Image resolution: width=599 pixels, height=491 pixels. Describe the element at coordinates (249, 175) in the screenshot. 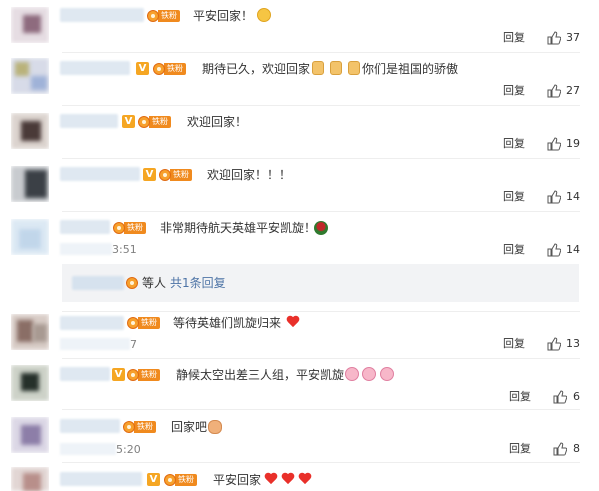

I see `comment-text: 欢迎回家！！！` at that location.